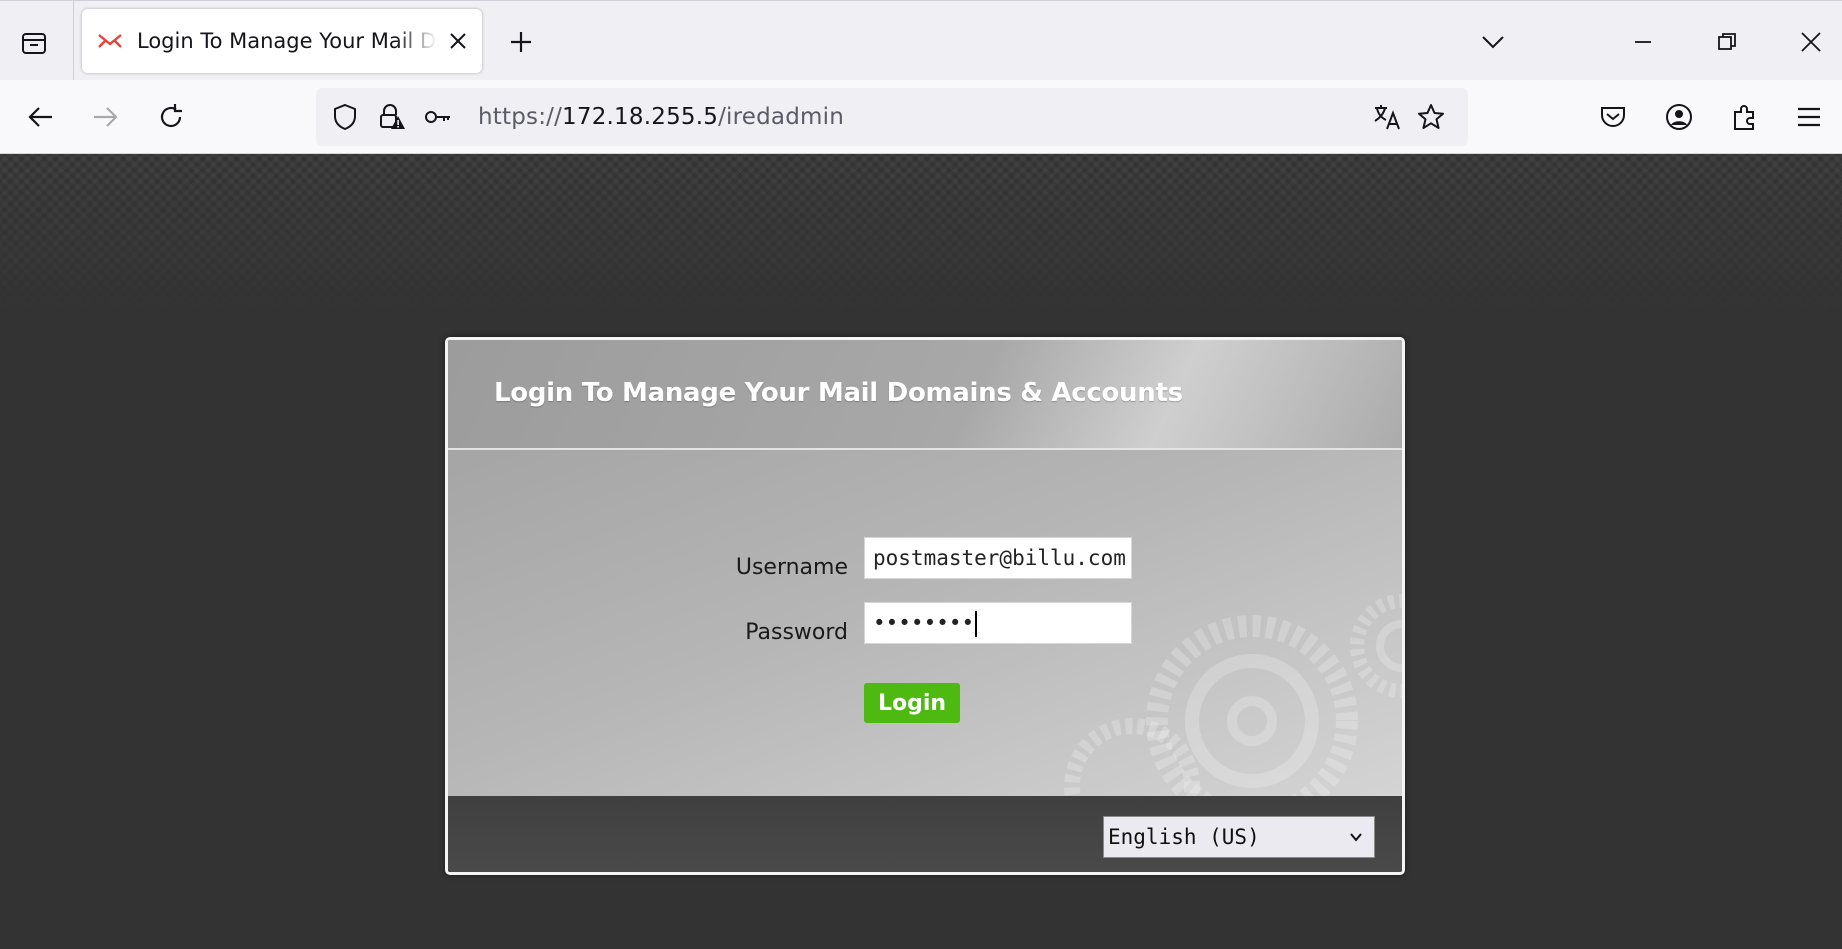 The height and width of the screenshot is (949, 1842). I want to click on mail-favicon-icon, so click(110, 41).